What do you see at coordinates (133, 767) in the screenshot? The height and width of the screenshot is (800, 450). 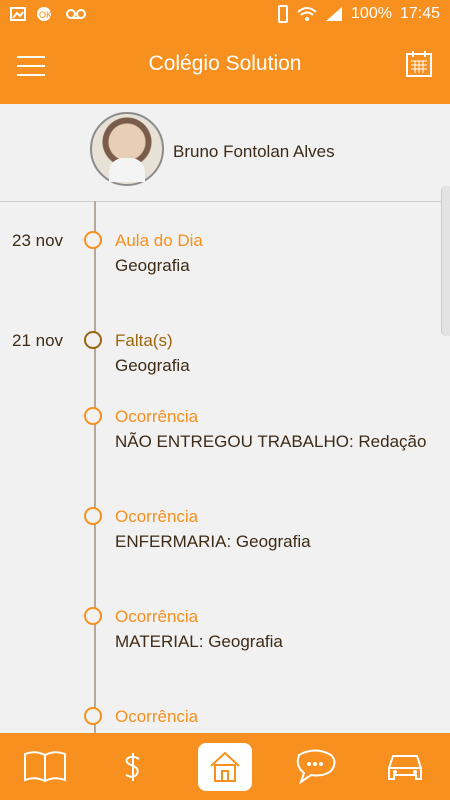 I see `dollar-icon` at bounding box center [133, 767].